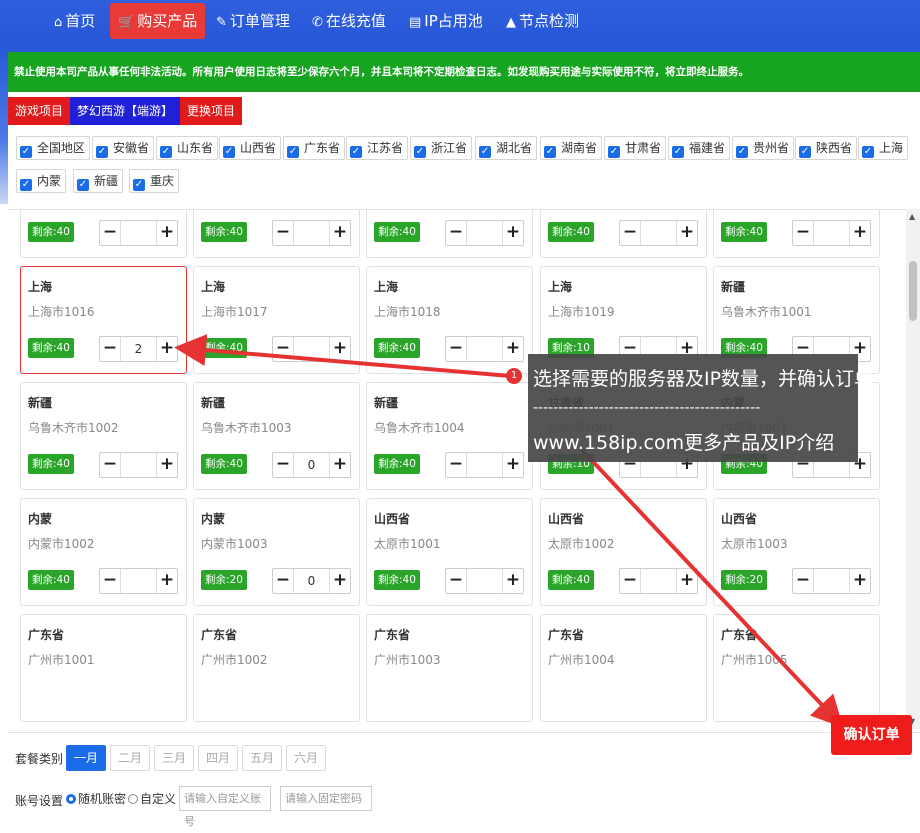 This screenshot has height=833, width=920. What do you see at coordinates (349, 21) in the screenshot?
I see `nav-recharge: ✆ 在线充值` at bounding box center [349, 21].